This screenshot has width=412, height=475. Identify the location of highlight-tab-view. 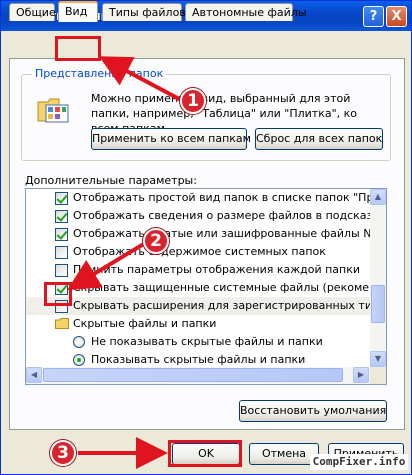
(78, 48).